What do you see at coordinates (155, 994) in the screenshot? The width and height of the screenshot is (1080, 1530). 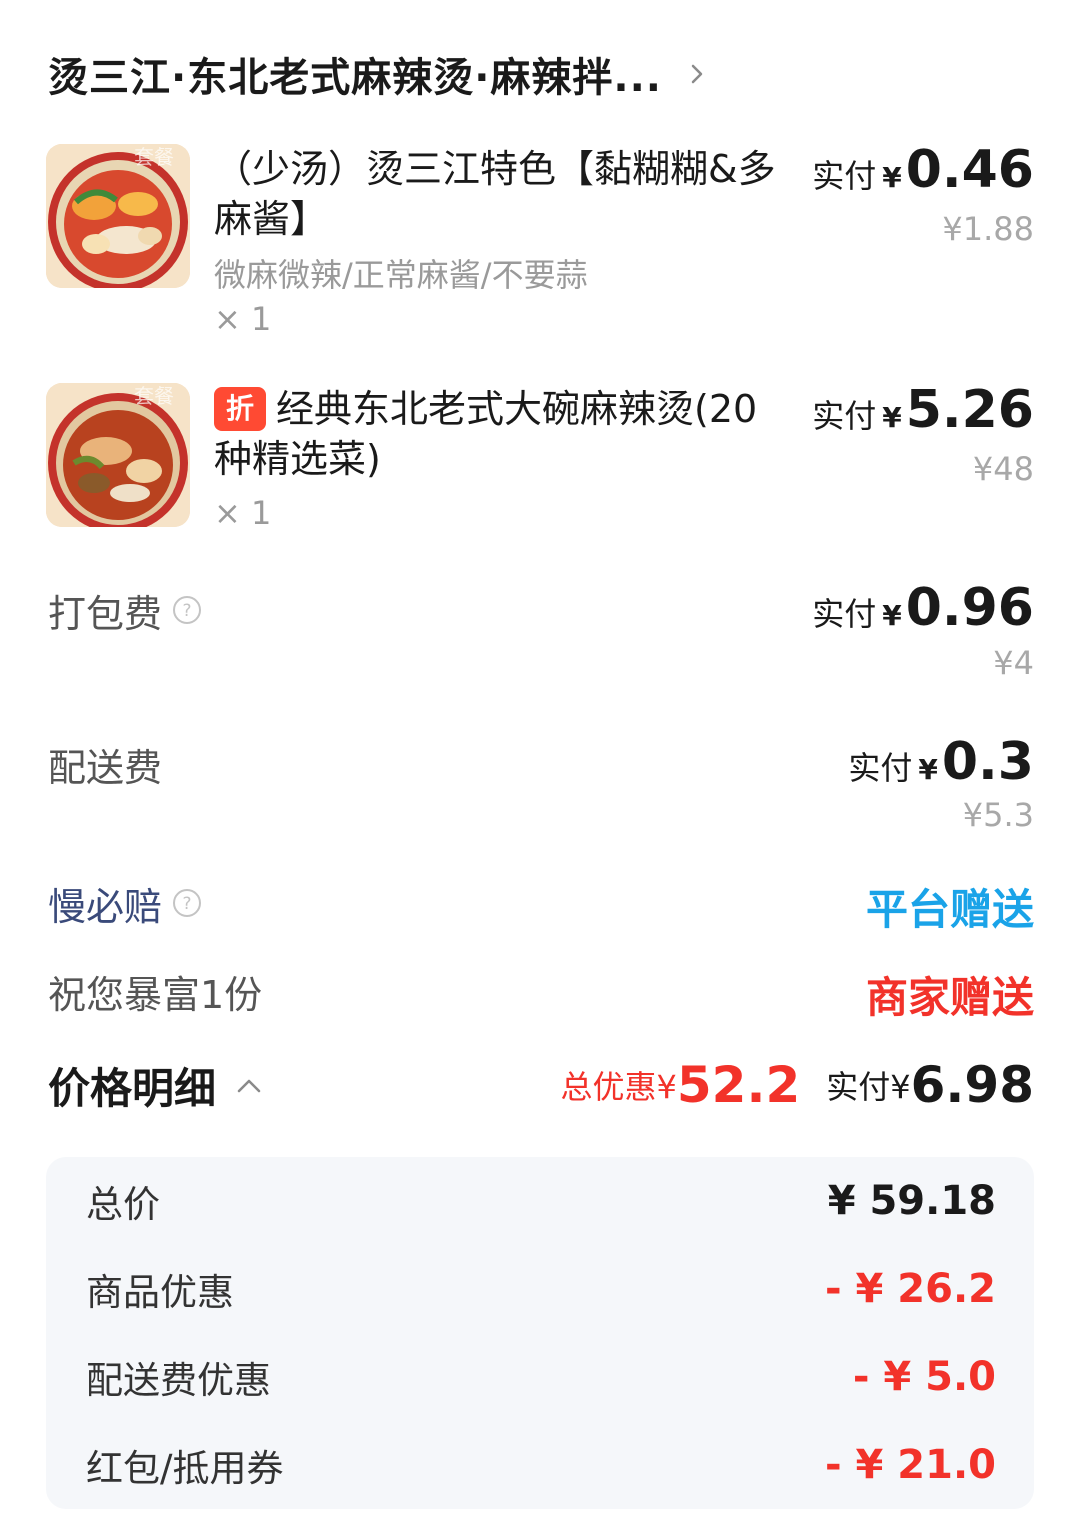 I see `merchant-gift-item: 祝您暴富1份` at bounding box center [155, 994].